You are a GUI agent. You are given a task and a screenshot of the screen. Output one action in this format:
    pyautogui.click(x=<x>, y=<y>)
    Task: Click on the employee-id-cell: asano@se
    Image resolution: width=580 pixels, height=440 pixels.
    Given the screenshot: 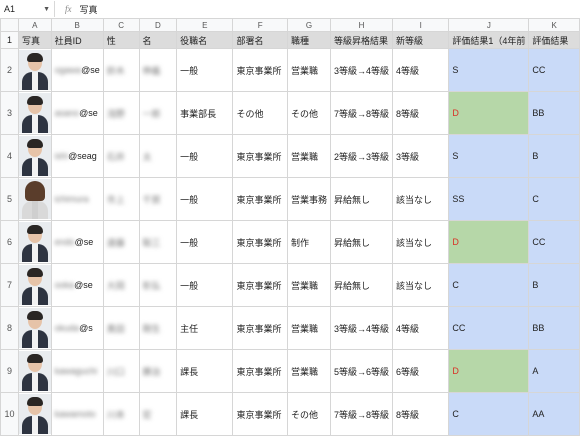 What is the action you would take?
    pyautogui.click(x=77, y=113)
    